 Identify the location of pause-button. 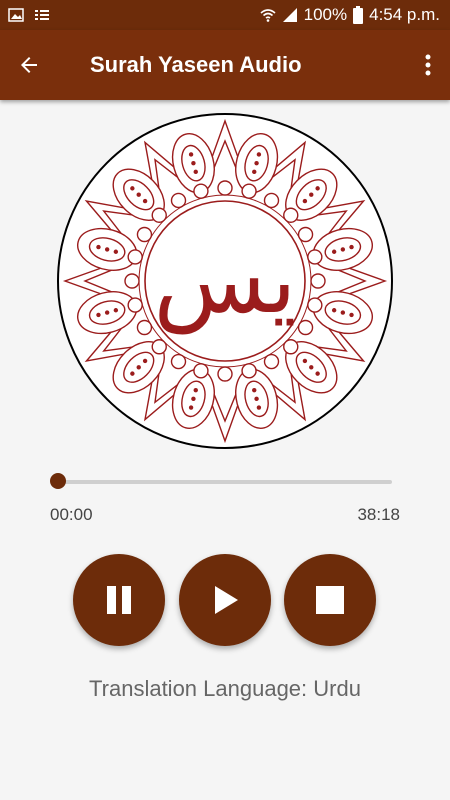
(119, 600).